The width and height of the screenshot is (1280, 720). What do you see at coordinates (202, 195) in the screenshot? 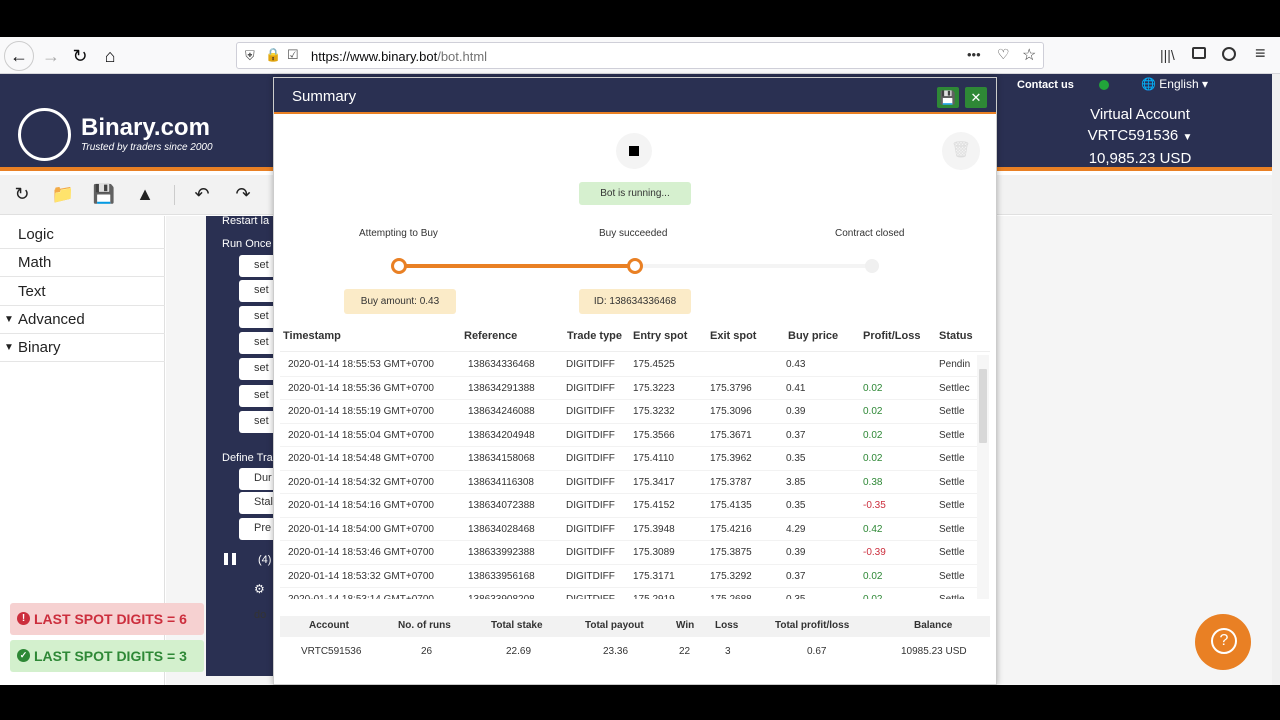
I see `undo-icon: ↶` at bounding box center [202, 195].